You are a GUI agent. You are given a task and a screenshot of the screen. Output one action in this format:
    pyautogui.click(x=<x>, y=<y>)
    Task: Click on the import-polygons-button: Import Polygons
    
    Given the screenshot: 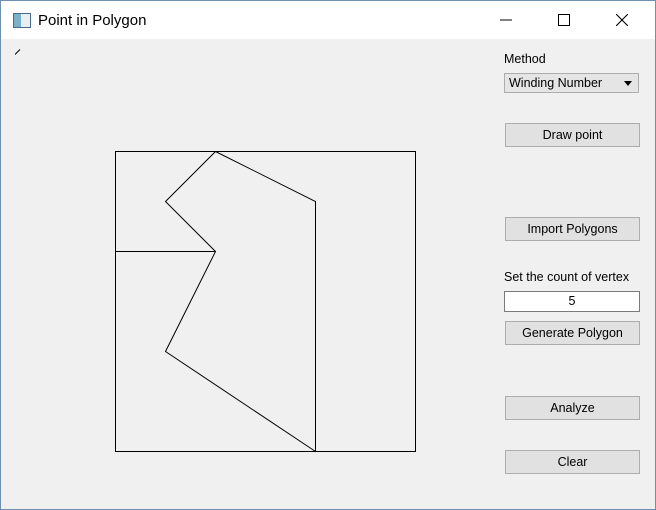 What is the action you would take?
    pyautogui.click(x=572, y=229)
    